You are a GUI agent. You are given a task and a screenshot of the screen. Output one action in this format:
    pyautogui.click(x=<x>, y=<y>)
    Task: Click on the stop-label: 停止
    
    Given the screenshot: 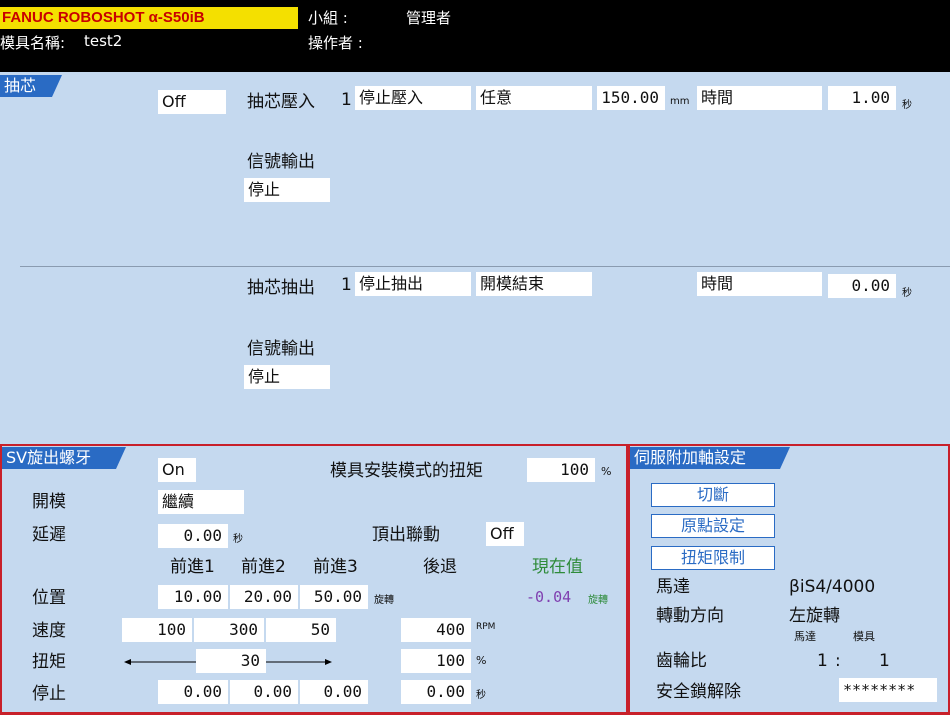 What is the action you would take?
    pyautogui.click(x=49, y=694)
    